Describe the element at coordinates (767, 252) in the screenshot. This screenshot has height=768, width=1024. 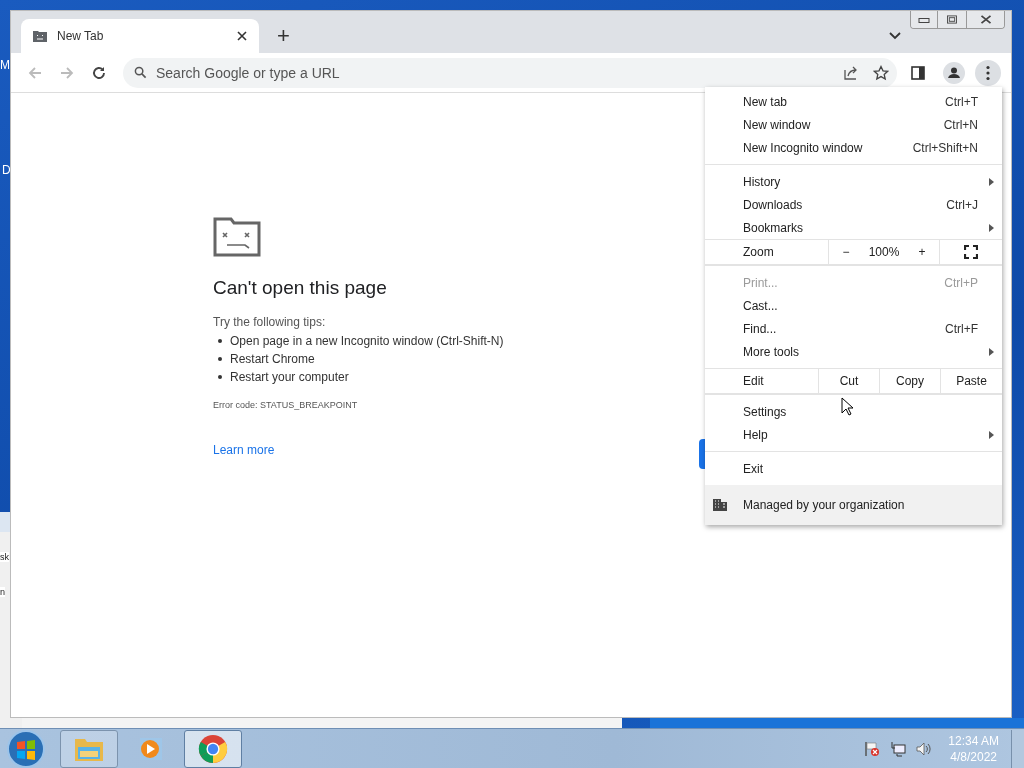
I see `zoom-label: Zoom` at that location.